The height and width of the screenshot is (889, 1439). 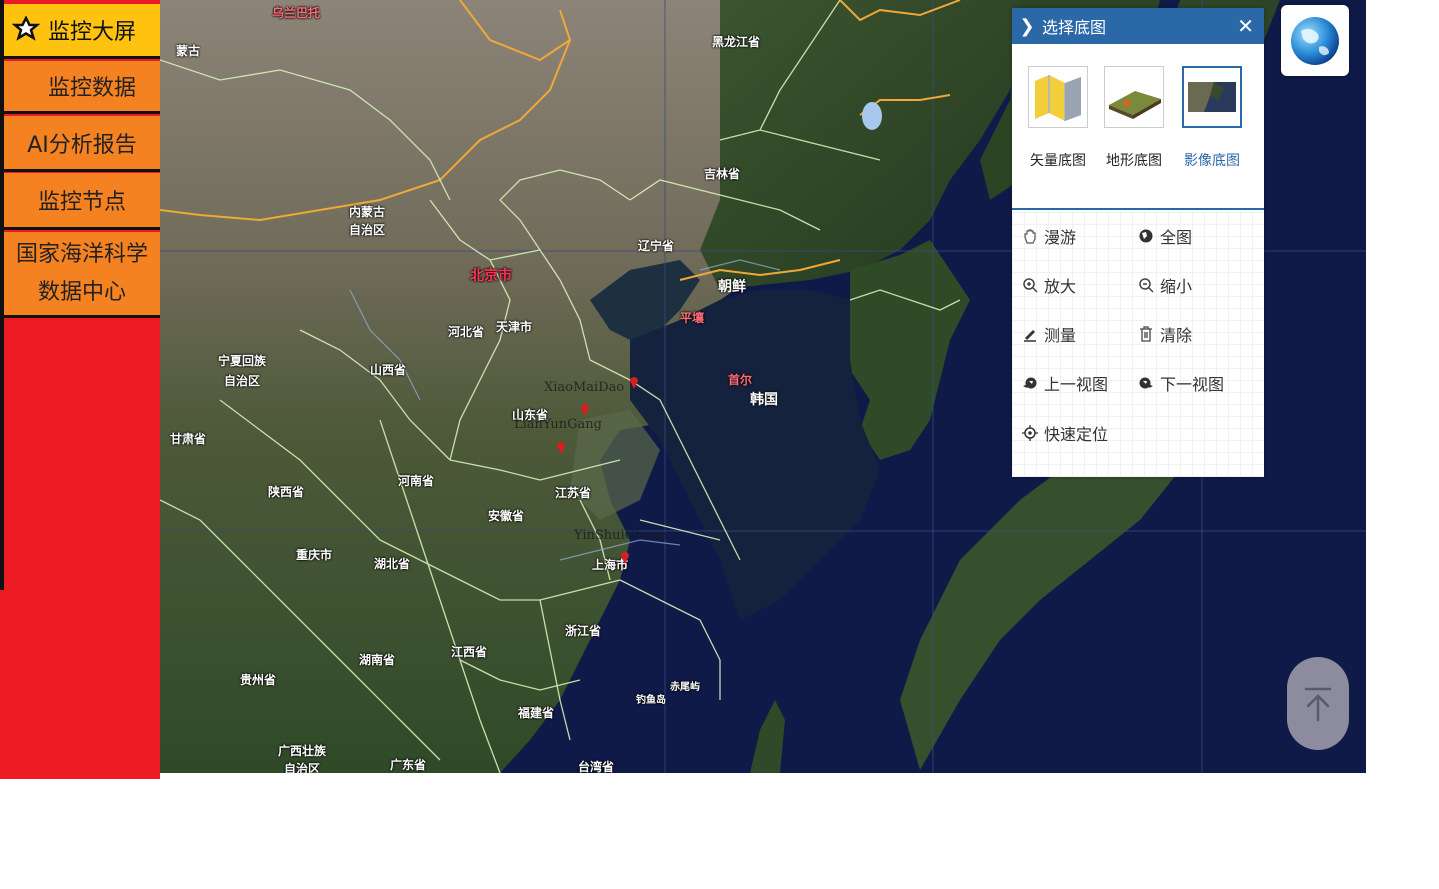 I want to click on map-label-pyongyang: 平壤, so click(x=692, y=318).